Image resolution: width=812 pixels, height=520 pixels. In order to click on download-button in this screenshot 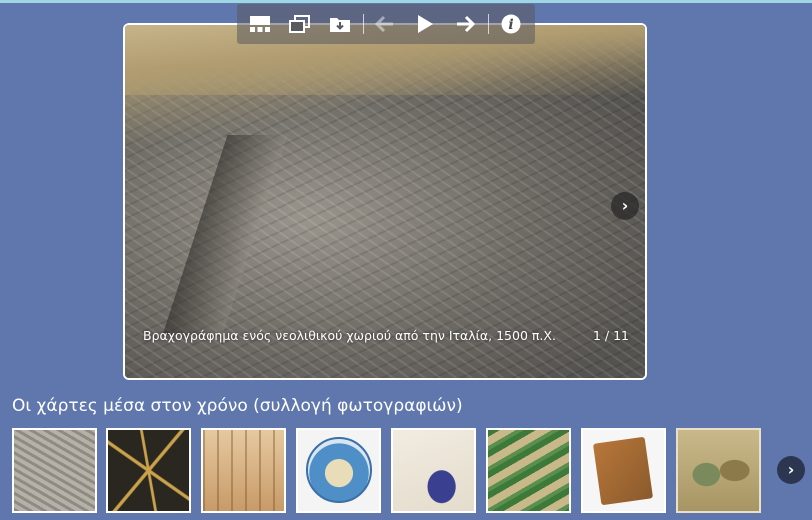, I will do `click(340, 24)`.